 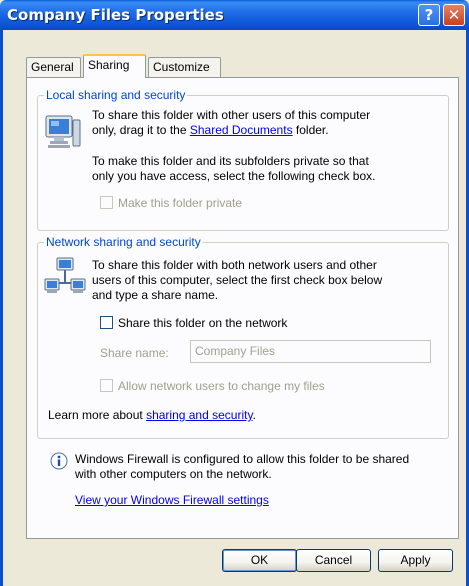 I want to click on learn-more-suffix: ., so click(x=254, y=415).